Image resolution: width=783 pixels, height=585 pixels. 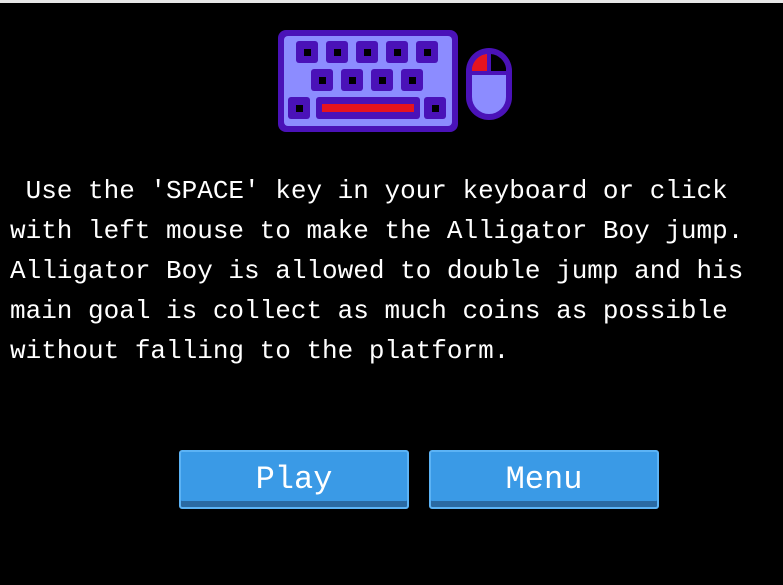 I want to click on play-button: Play, so click(x=294, y=479).